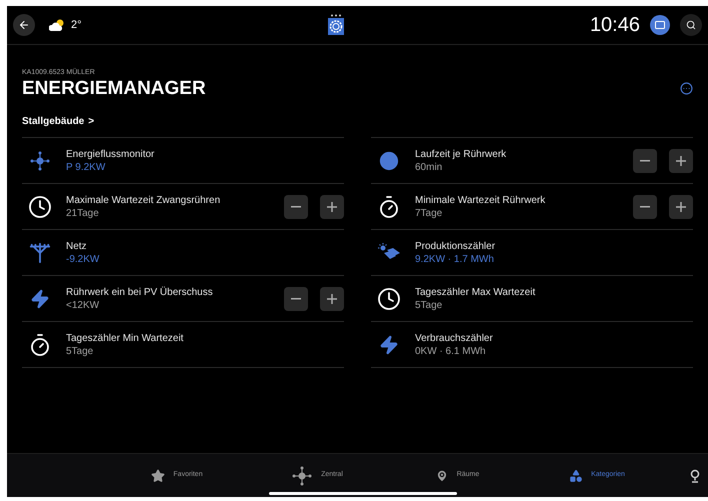 The width and height of the screenshot is (708, 501). I want to click on profile-button, so click(660, 25).